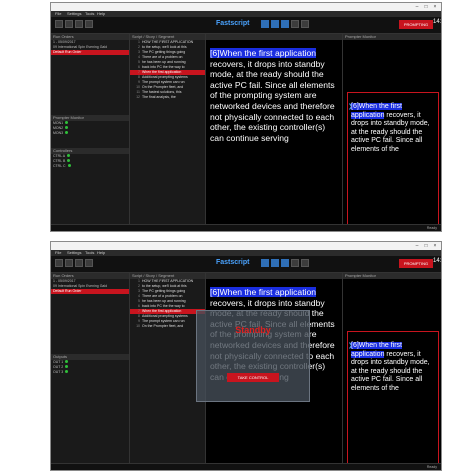 The height and width of the screenshot is (474, 474). What do you see at coordinates (59, 161) in the screenshot?
I see `controller-label: CTRL B` at bounding box center [59, 161].